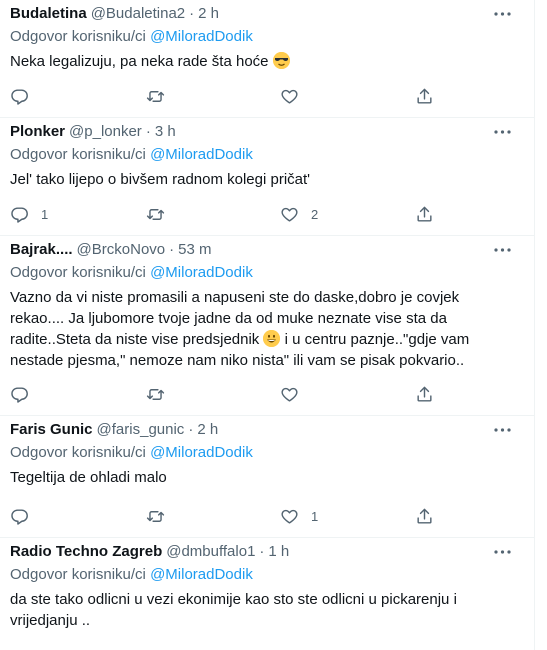 The height and width of the screenshot is (650, 547). I want to click on like-button: 2, so click(299, 214).